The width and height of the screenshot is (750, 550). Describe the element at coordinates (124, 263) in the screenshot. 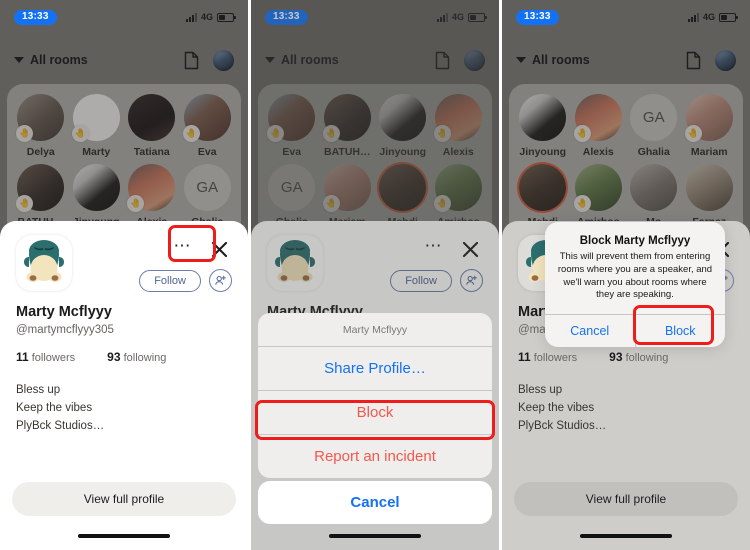

I see `profile-sheet-header: ⋯ Follow` at that location.